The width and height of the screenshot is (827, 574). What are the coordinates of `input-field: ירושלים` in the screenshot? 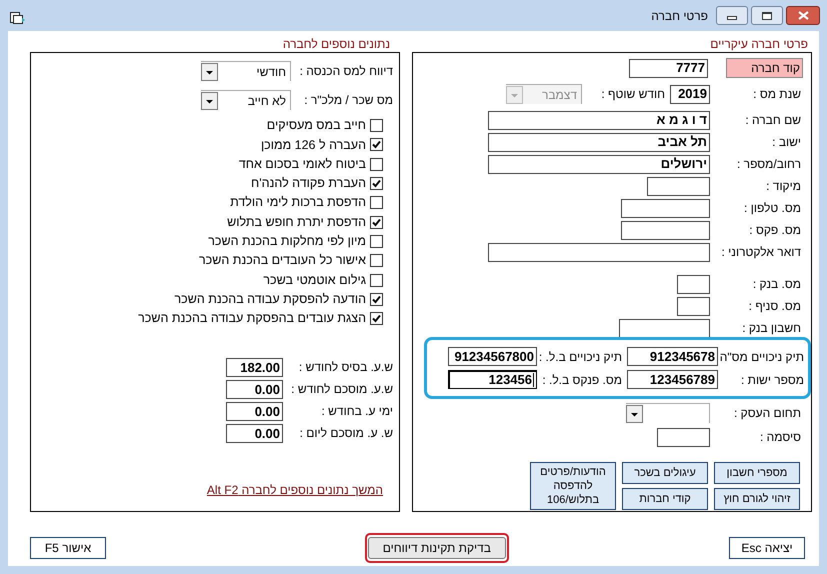 It's located at (599, 164).